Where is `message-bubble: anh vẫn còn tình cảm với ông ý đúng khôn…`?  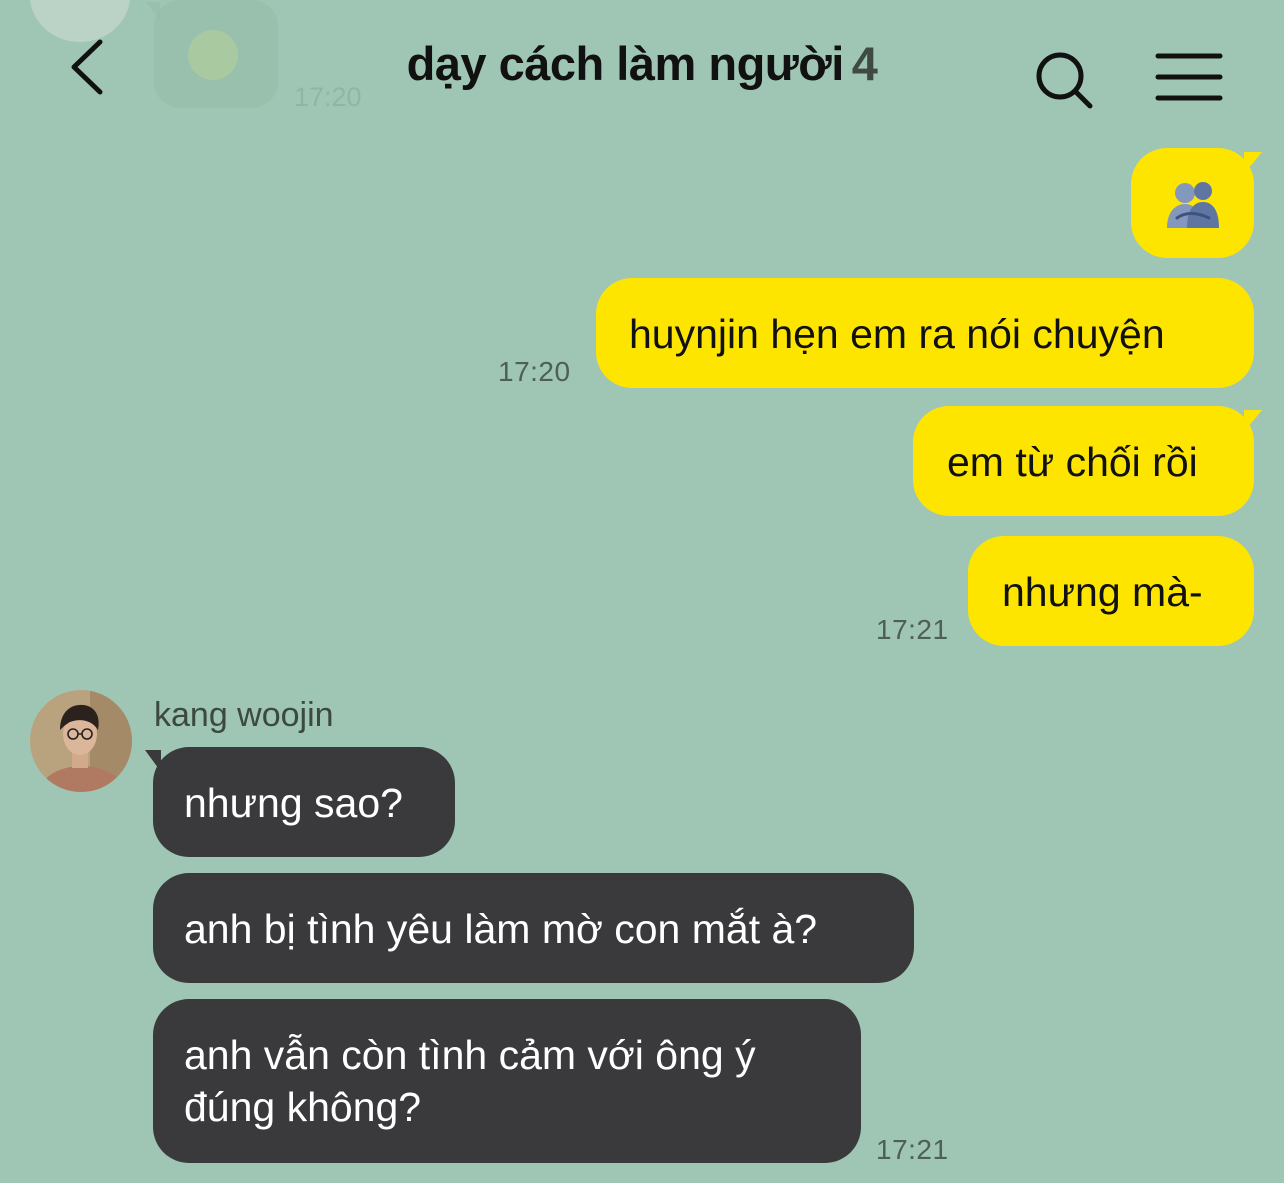
message-bubble: anh vẫn còn tình cảm với ông ý đúng khôn… is located at coordinates (507, 1081).